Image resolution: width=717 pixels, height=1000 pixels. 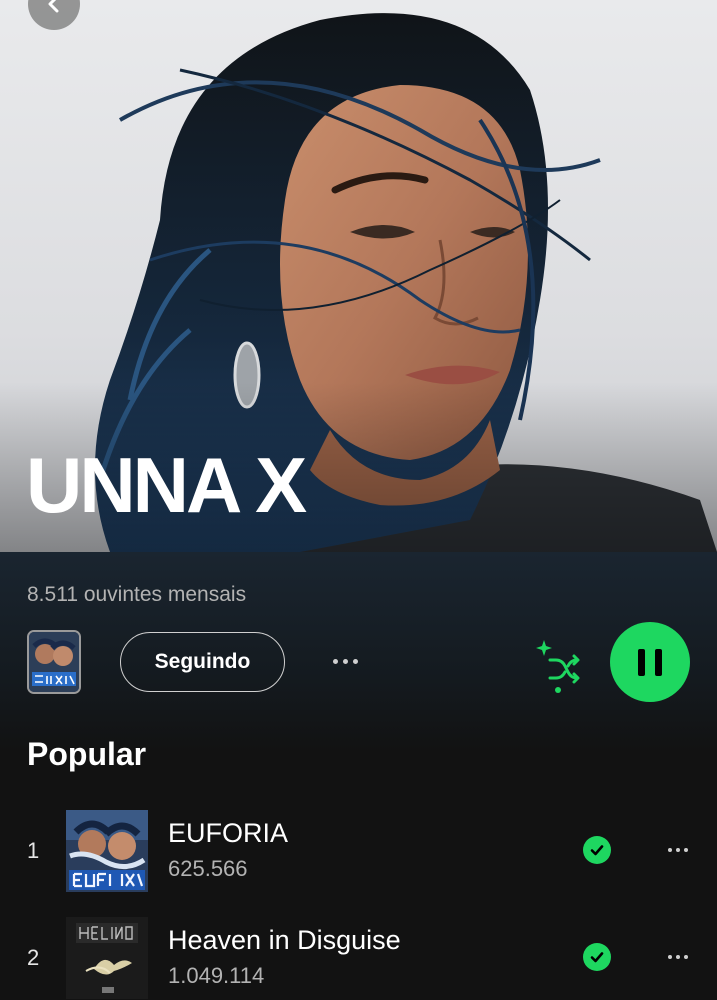 What do you see at coordinates (33, 957) in the screenshot?
I see `track-rank: 2` at bounding box center [33, 957].